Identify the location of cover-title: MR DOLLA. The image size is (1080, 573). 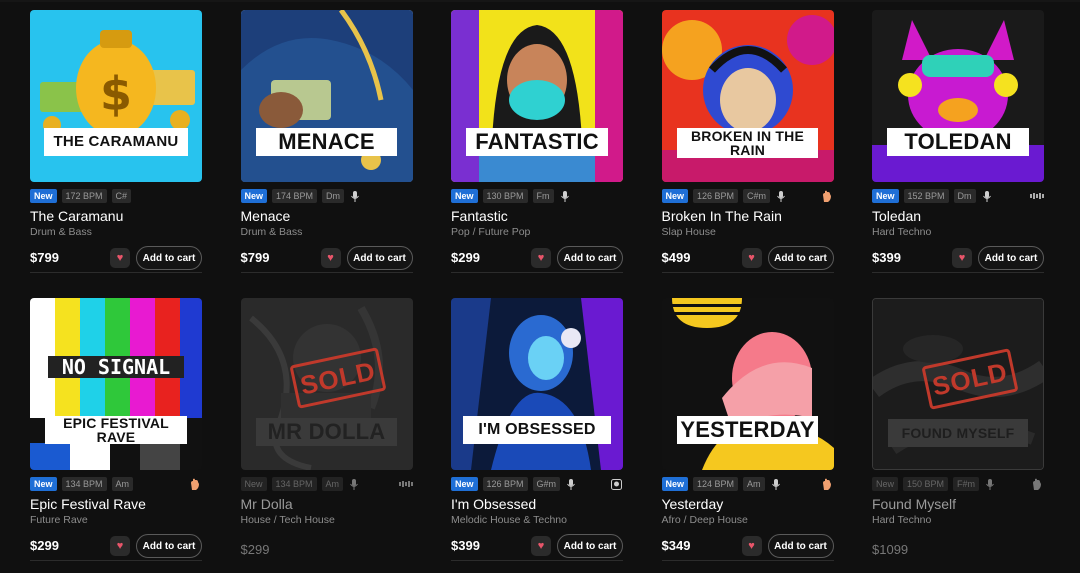
(326, 432).